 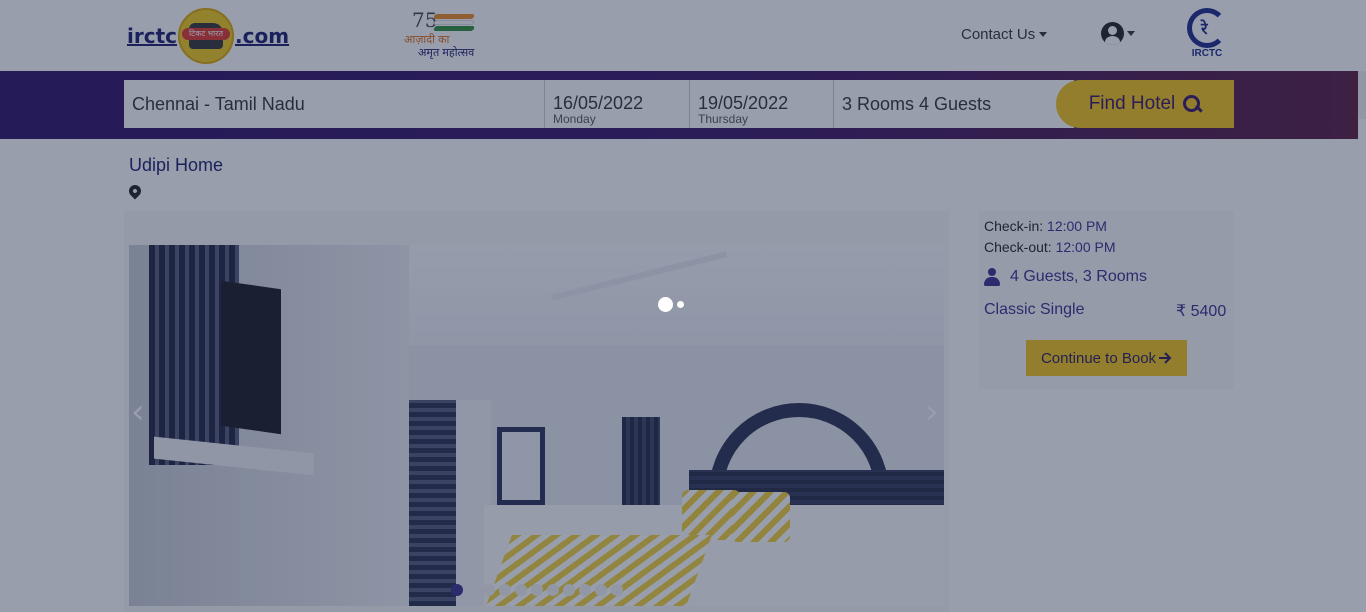 I want to click on loading-spinner-icon, so click(x=671, y=304).